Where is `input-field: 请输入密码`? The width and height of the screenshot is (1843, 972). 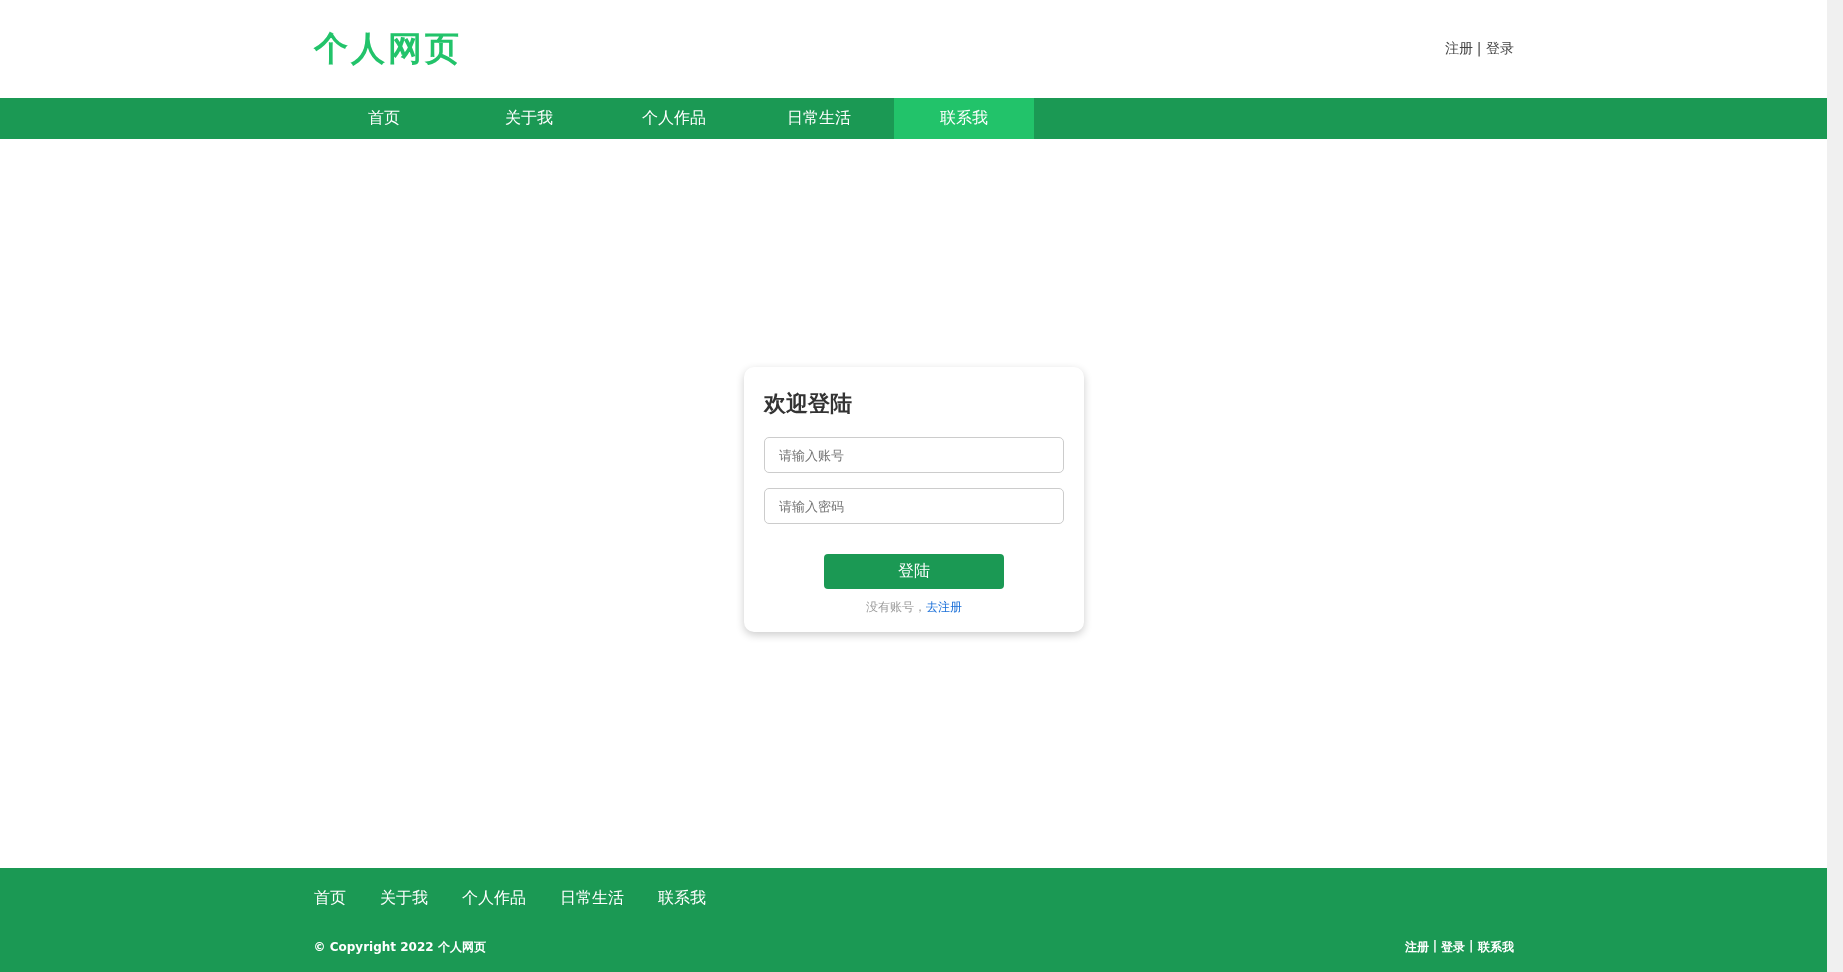 input-field: 请输入密码 is located at coordinates (913, 506).